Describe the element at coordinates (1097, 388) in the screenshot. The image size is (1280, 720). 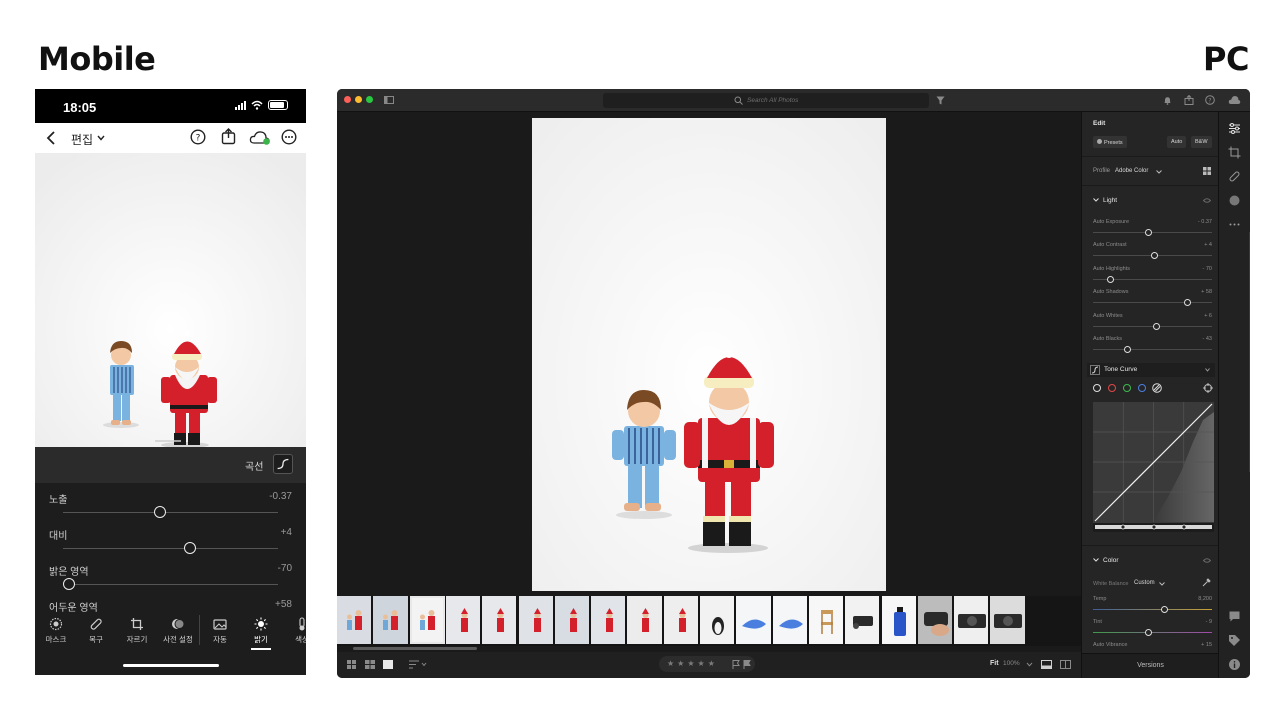
I see `channel-rgb-button` at that location.